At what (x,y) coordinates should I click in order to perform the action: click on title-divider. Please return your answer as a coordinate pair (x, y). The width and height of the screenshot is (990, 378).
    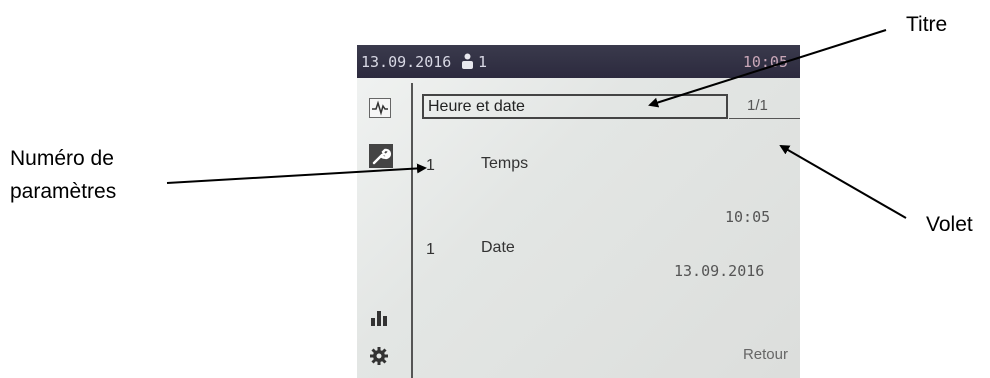
    Looking at the image, I should click on (764, 118).